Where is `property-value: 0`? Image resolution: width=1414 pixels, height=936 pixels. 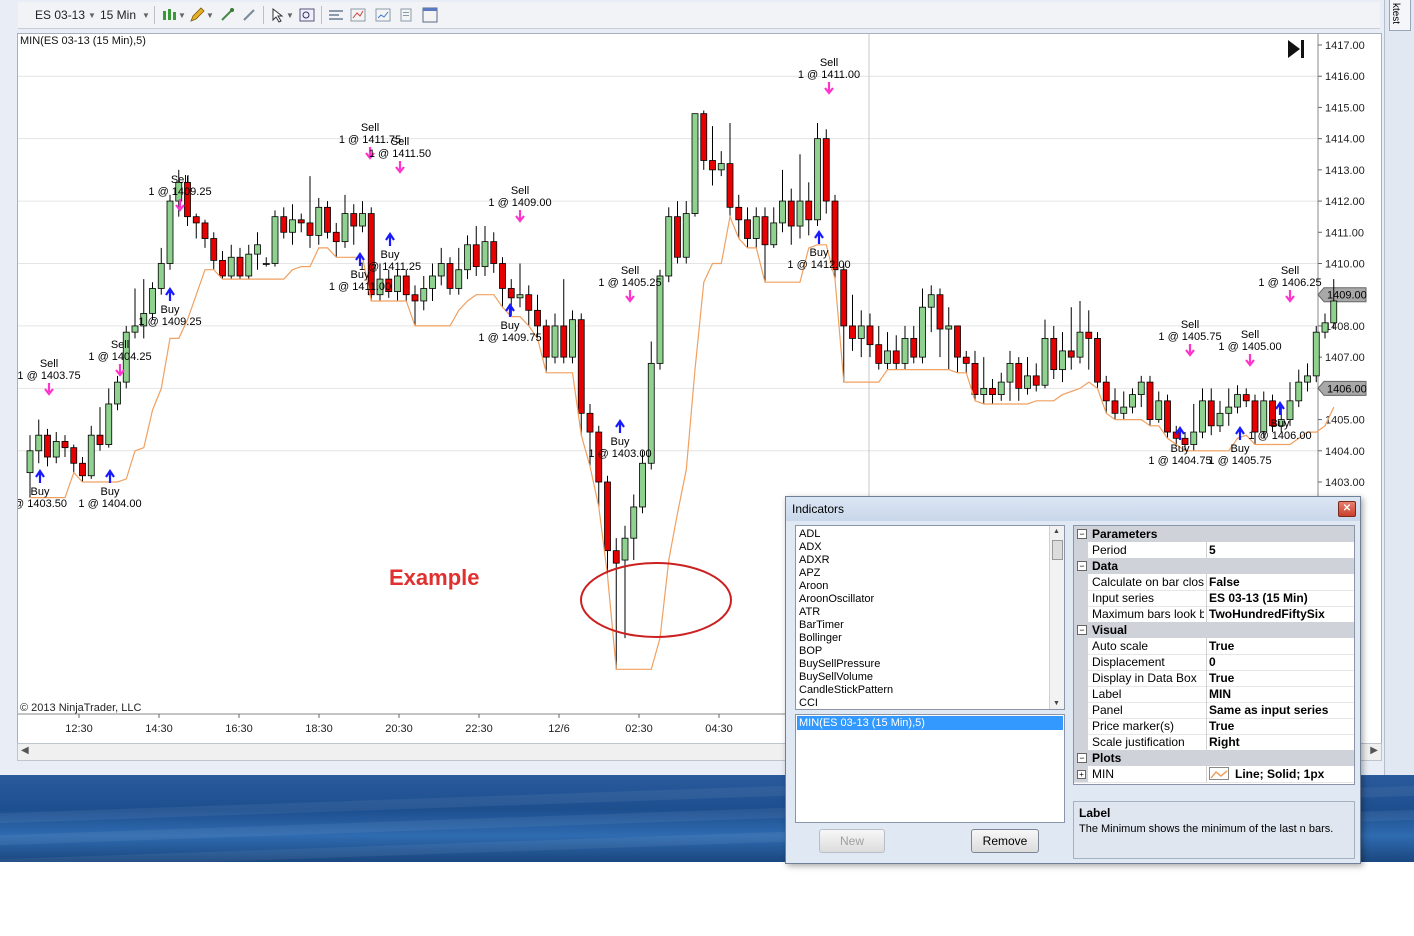 property-value: 0 is located at coordinates (1212, 662).